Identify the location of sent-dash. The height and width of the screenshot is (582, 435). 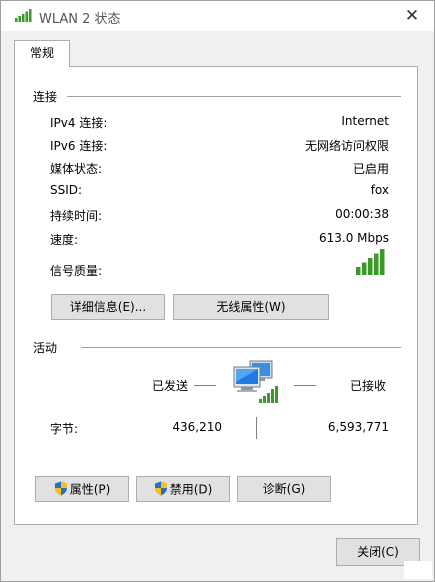
(205, 385).